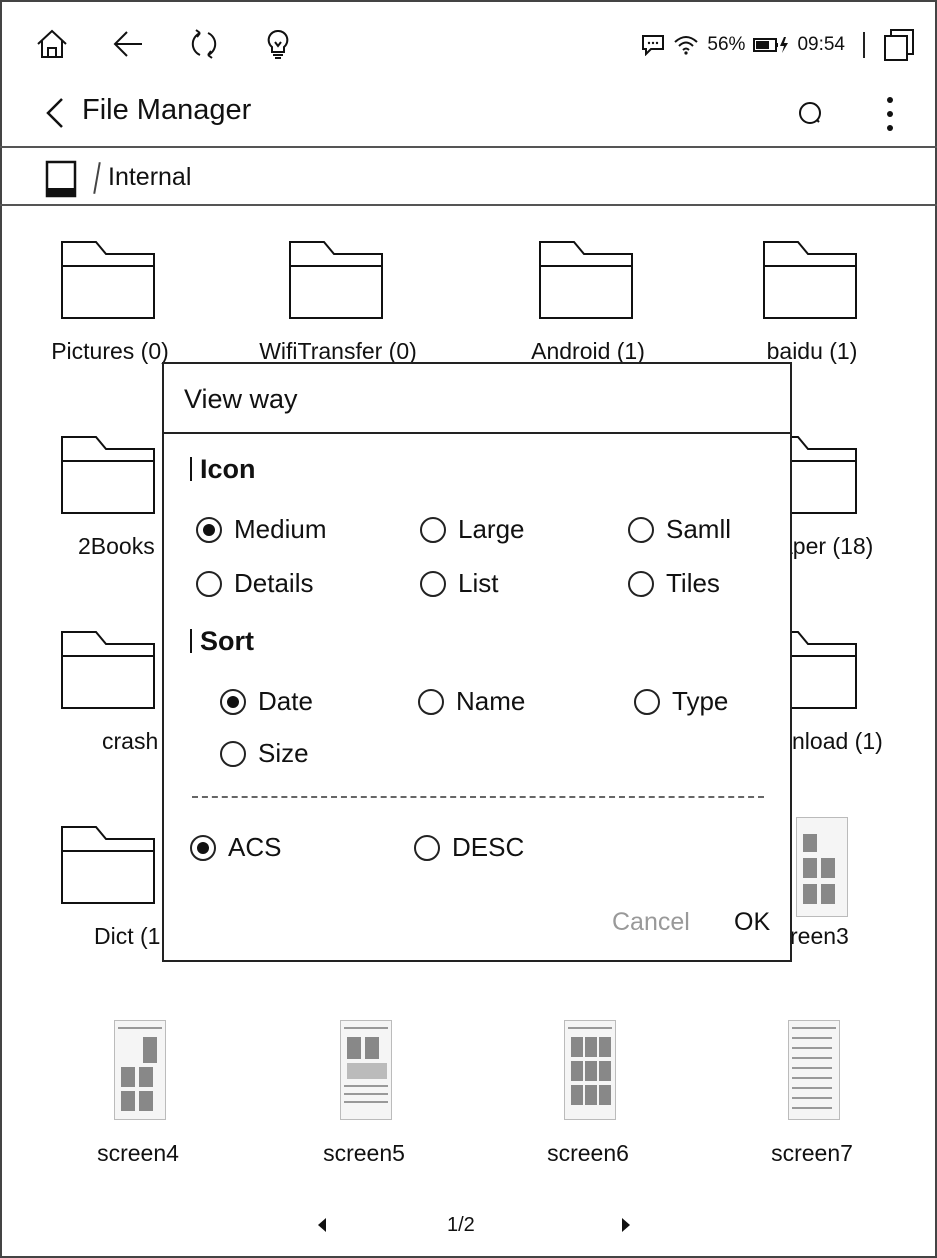 Image resolution: width=937 pixels, height=1258 pixels. I want to click on dialog-title-bar: View way, so click(477, 399).